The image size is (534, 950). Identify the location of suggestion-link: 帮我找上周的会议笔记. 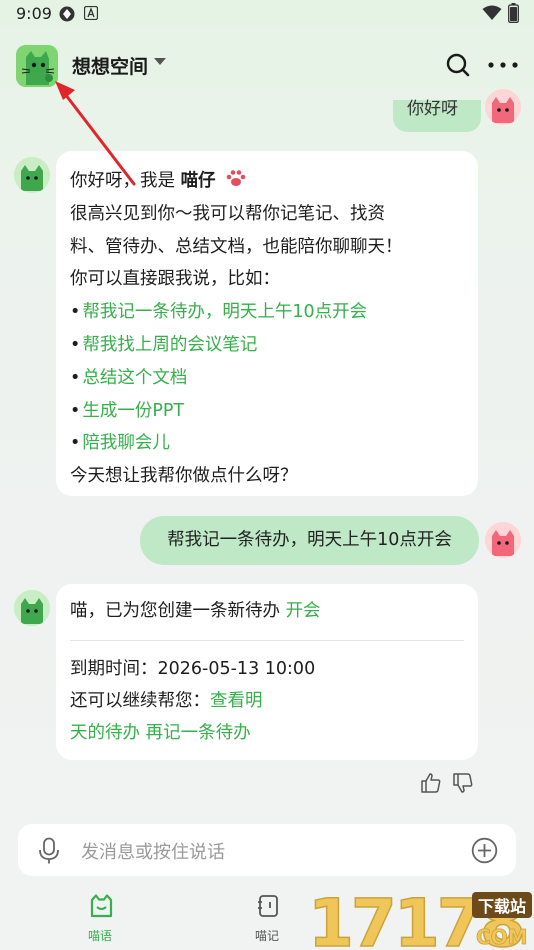
(169, 345).